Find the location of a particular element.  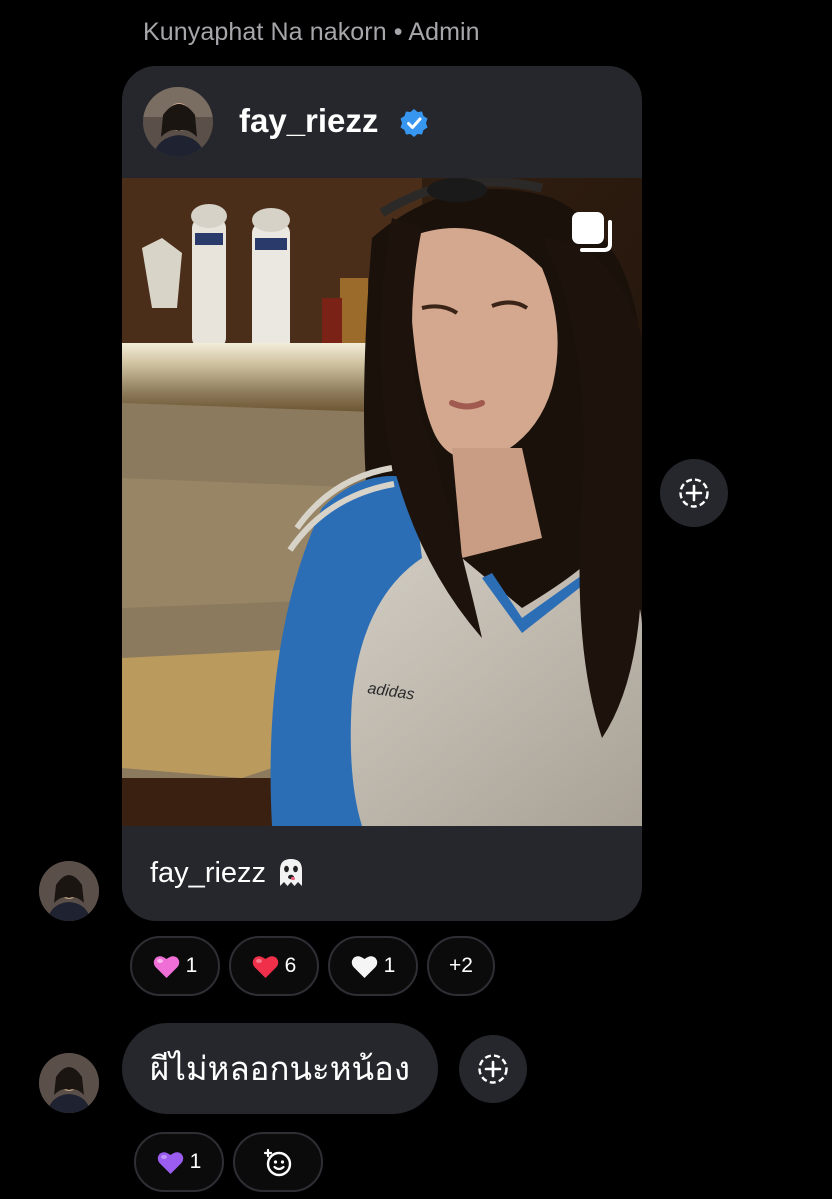

reaction-count: 6 is located at coordinates (290, 965).